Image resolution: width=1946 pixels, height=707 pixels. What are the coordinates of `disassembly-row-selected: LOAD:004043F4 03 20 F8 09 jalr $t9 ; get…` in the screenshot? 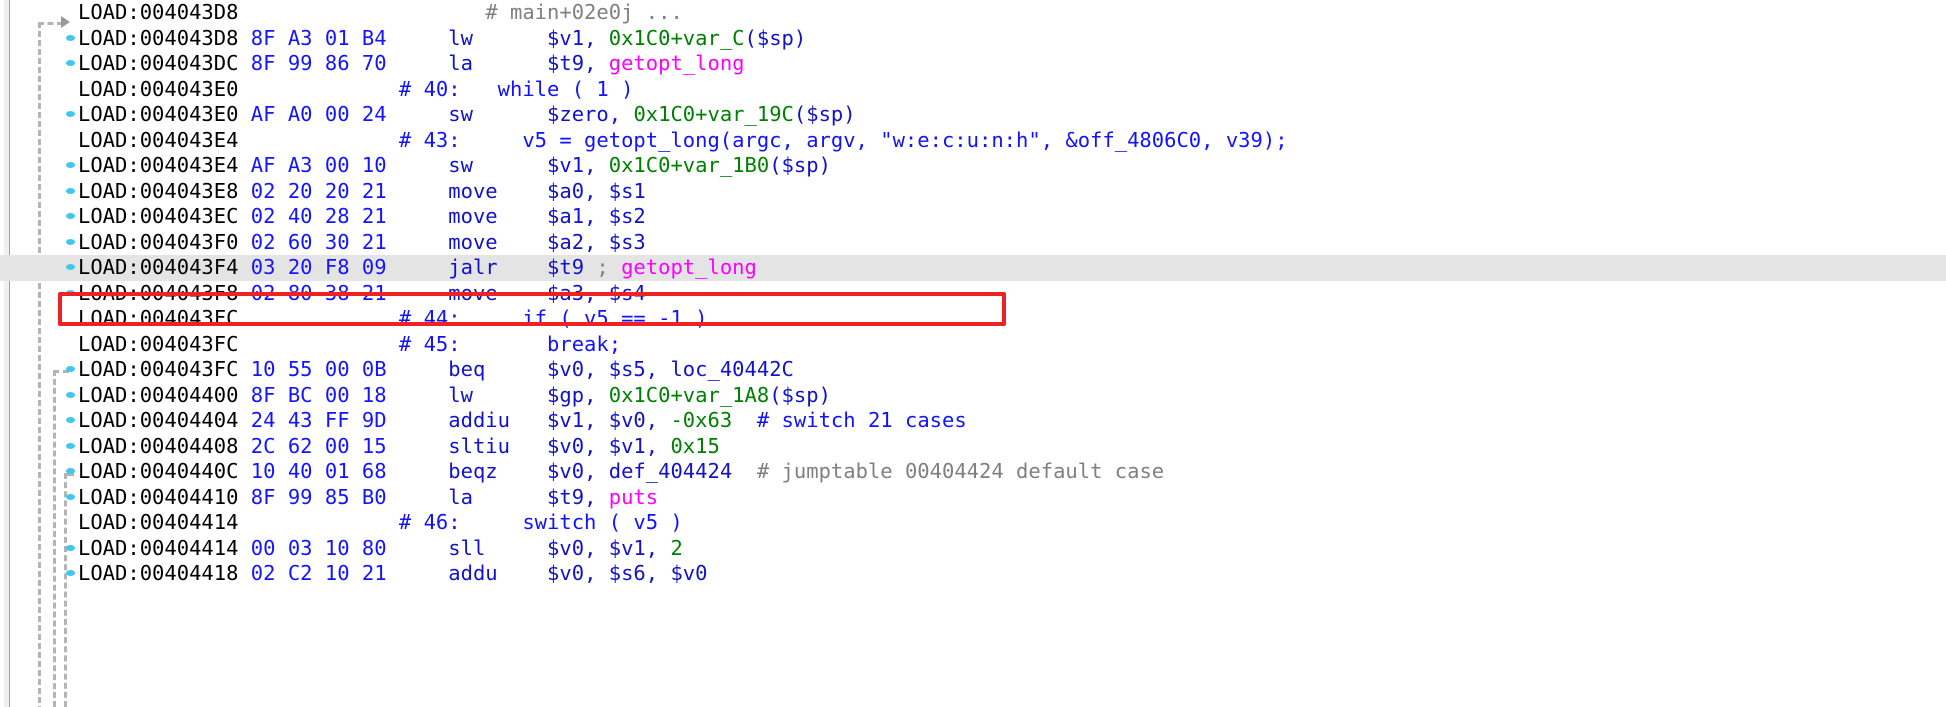 It's located at (973, 268).